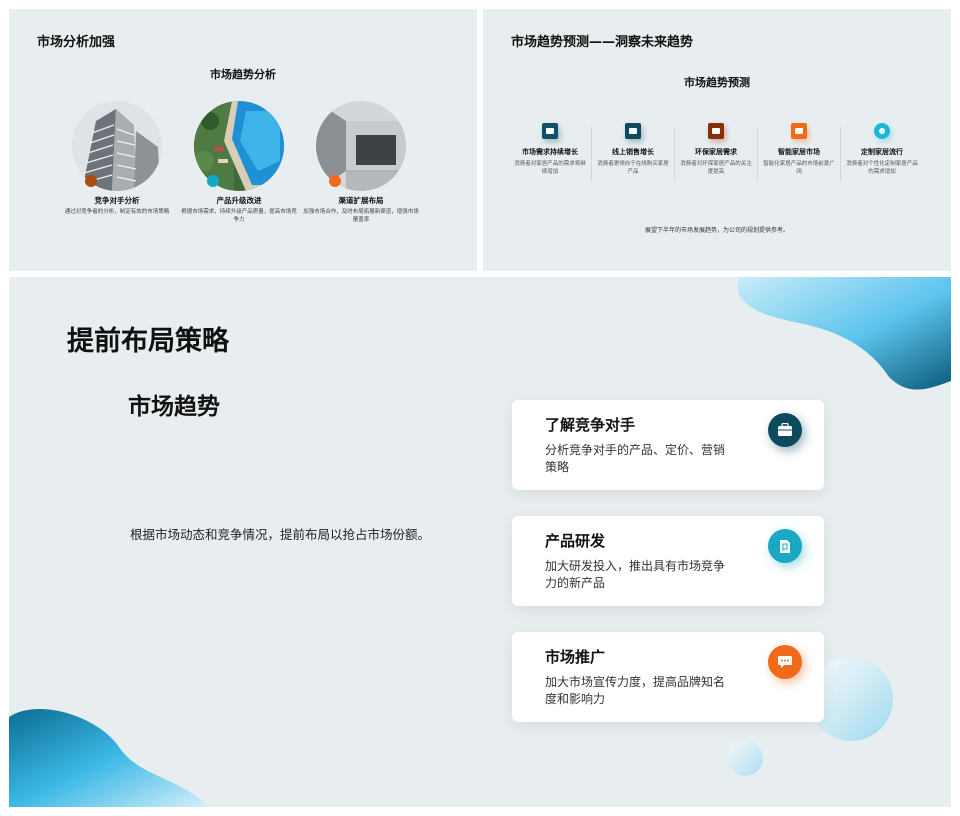 Image resolution: width=960 pixels, height=816 pixels. What do you see at coordinates (716, 131) in the screenshot?
I see `box-icon` at bounding box center [716, 131].